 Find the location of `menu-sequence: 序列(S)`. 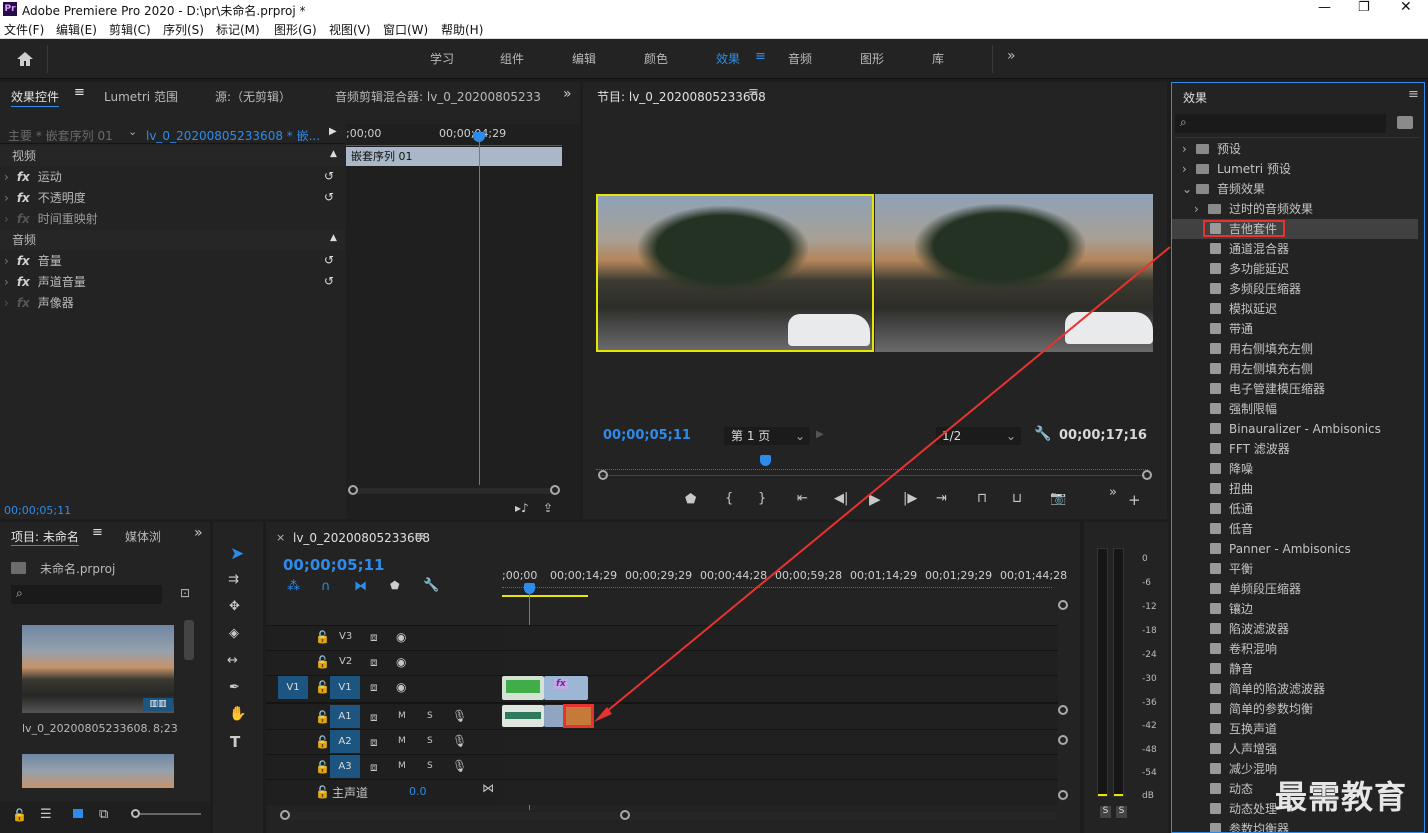

menu-sequence: 序列(S) is located at coordinates (183, 29).